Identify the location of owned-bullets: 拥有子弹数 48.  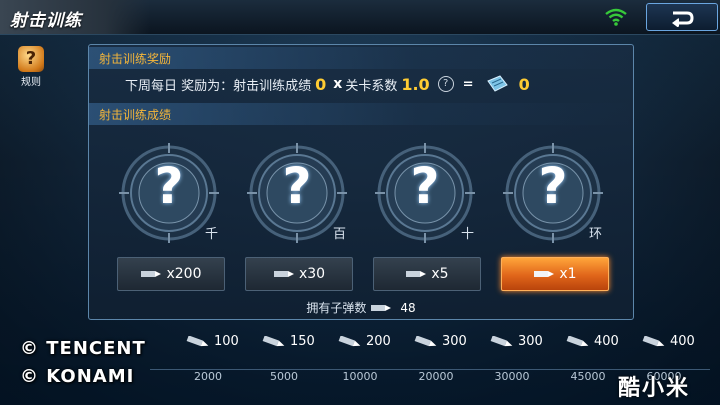
(361, 307).